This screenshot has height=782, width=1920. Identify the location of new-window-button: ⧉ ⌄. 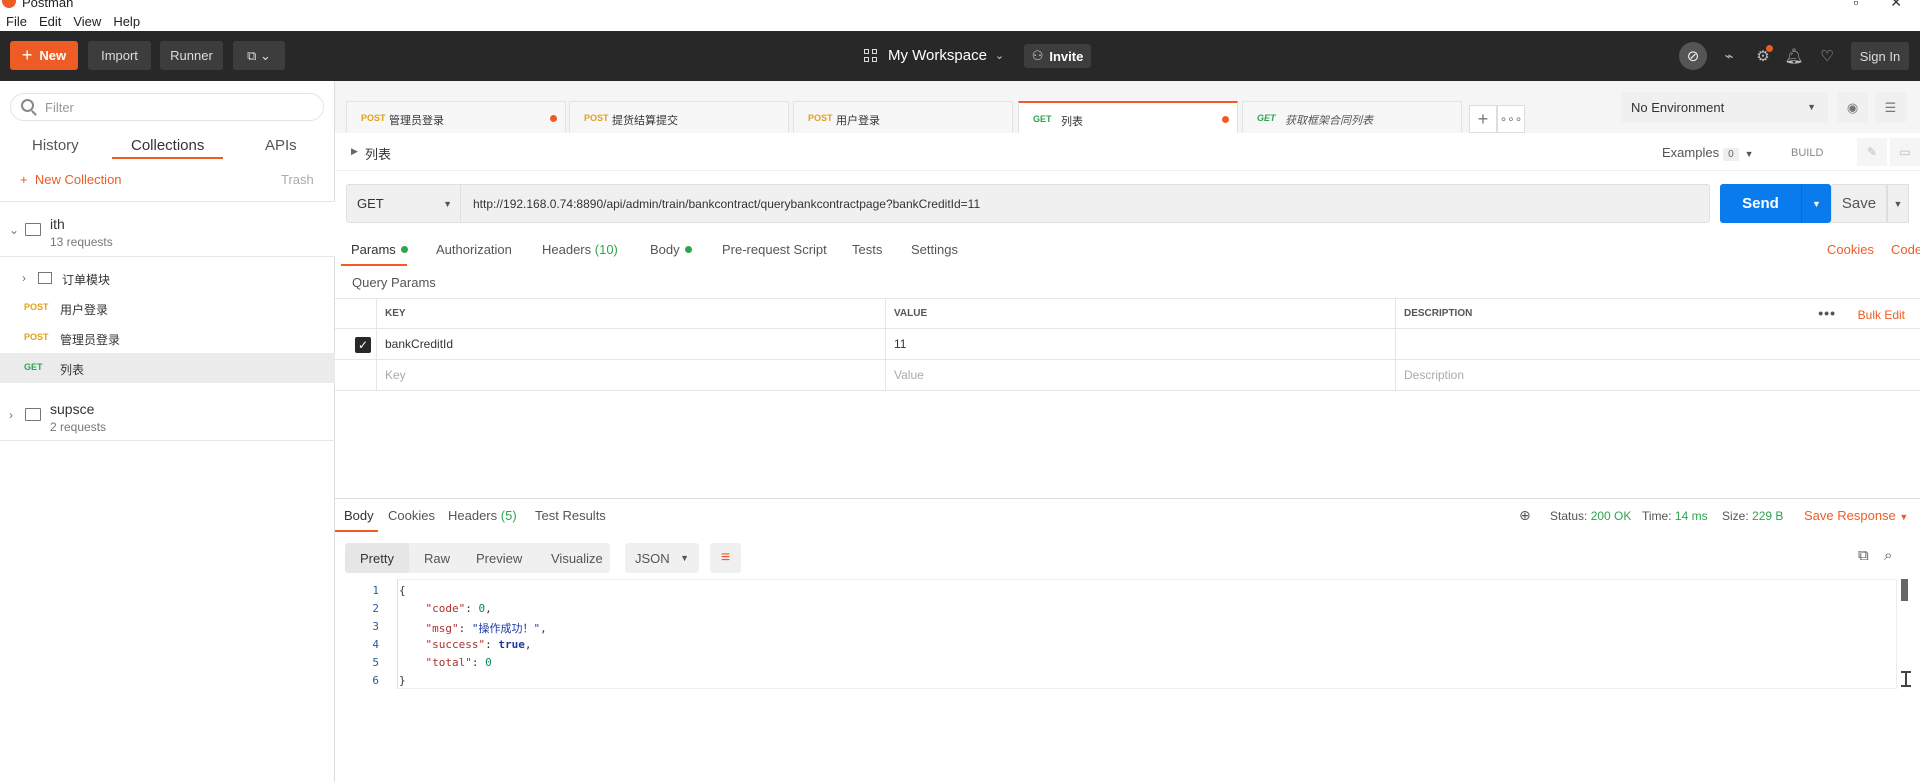
(259, 55).